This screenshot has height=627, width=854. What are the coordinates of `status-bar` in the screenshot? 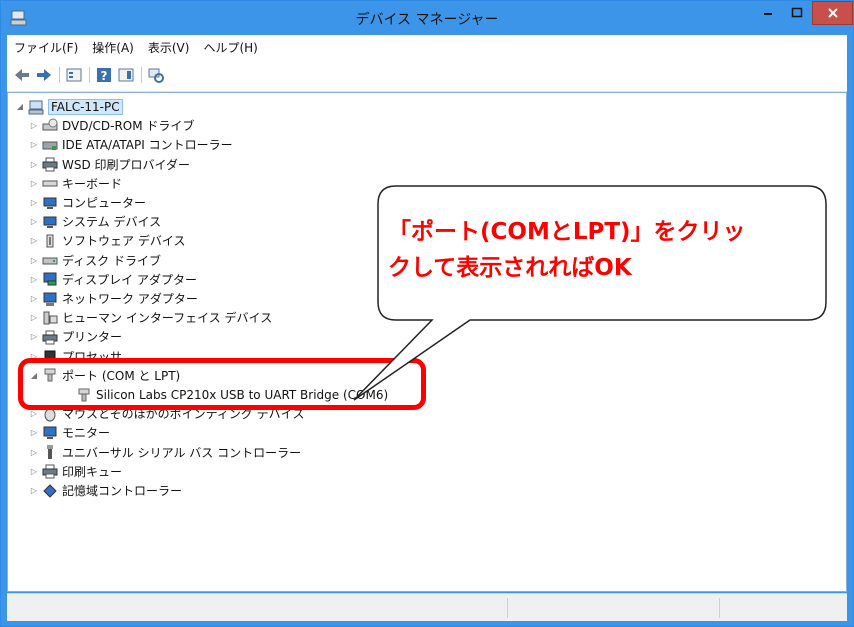 It's located at (427, 607).